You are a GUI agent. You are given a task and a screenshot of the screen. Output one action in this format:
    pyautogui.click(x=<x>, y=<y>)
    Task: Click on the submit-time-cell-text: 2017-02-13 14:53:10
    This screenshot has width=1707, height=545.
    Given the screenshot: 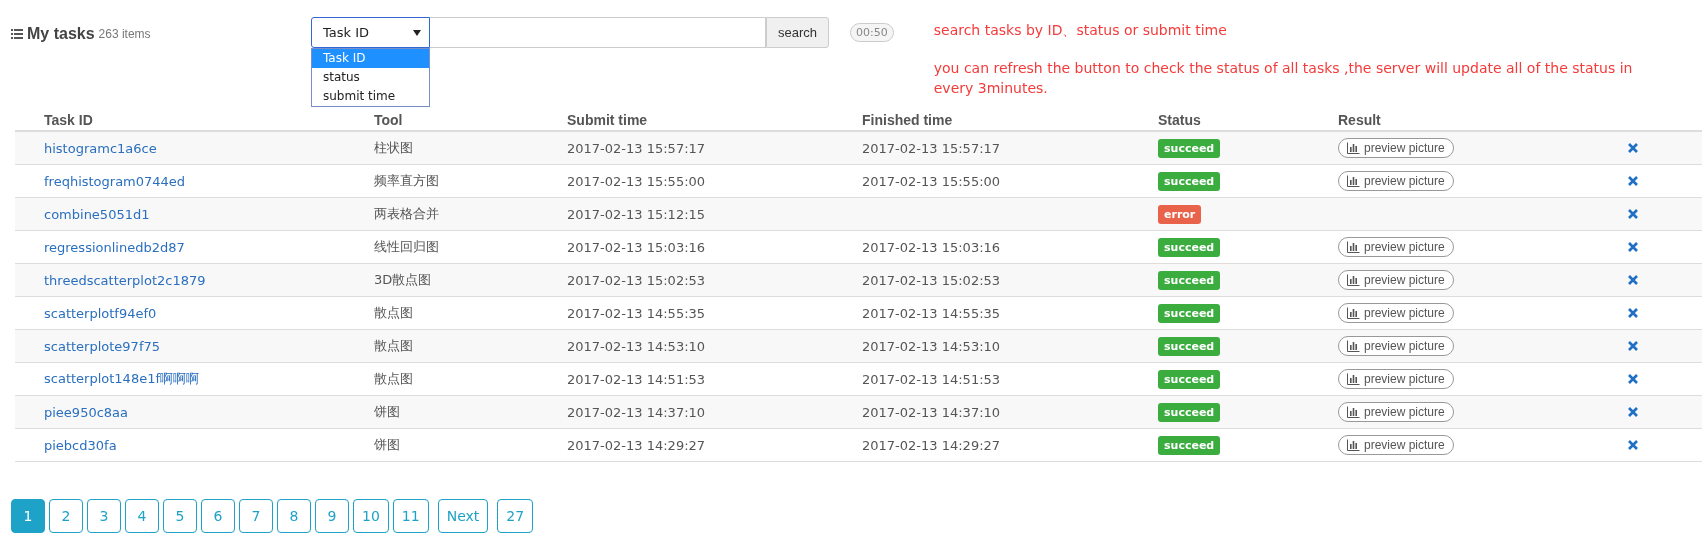 What is the action you would take?
    pyautogui.click(x=637, y=346)
    